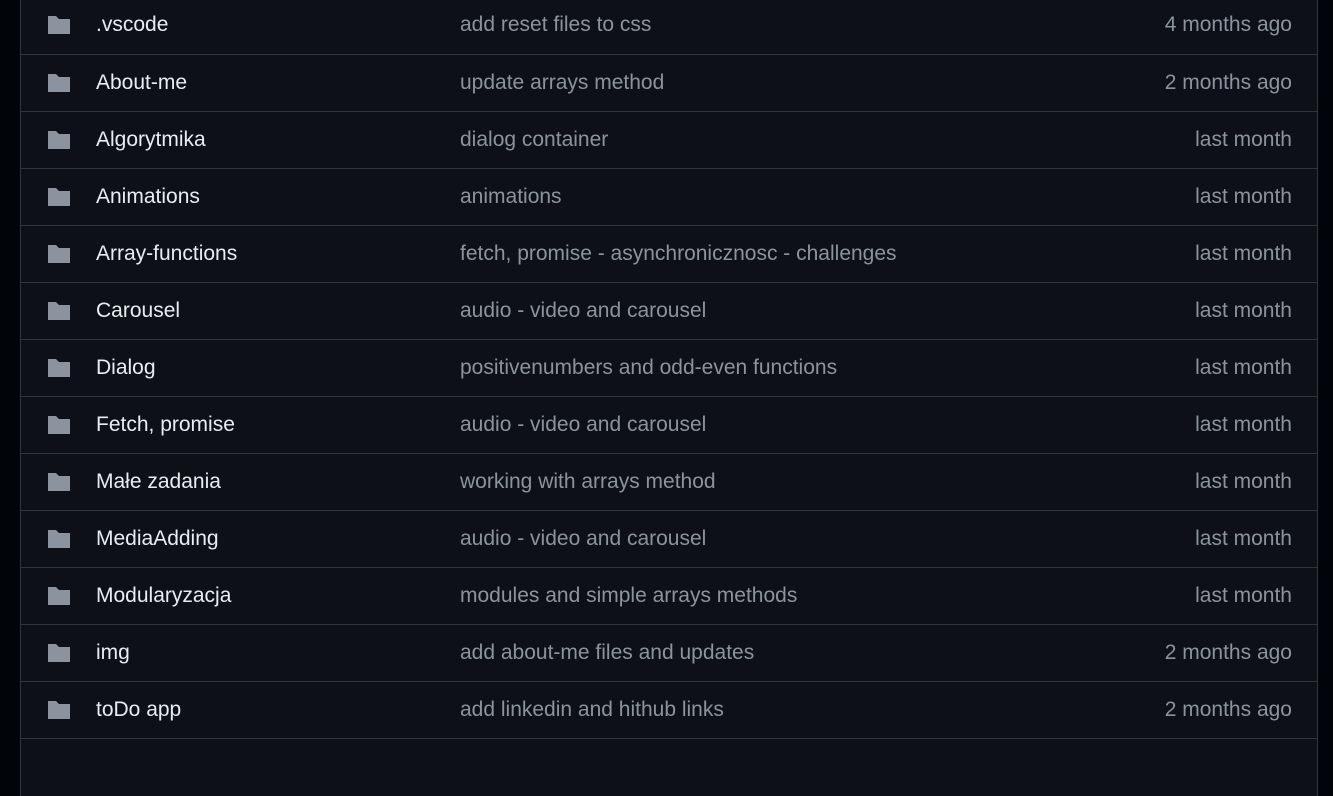  What do you see at coordinates (511, 197) in the screenshot?
I see `commit-message: animations` at bounding box center [511, 197].